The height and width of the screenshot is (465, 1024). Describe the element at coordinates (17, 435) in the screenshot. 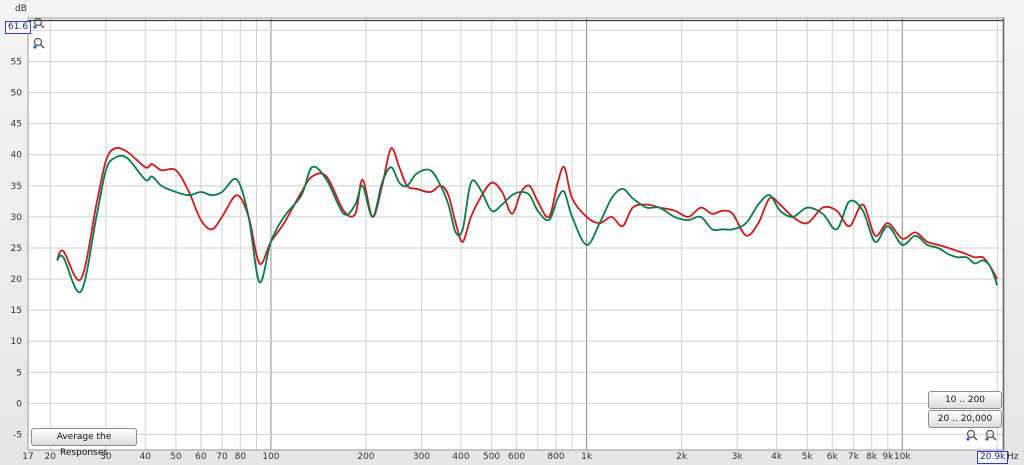

I see `y-tick-label: -5` at that location.